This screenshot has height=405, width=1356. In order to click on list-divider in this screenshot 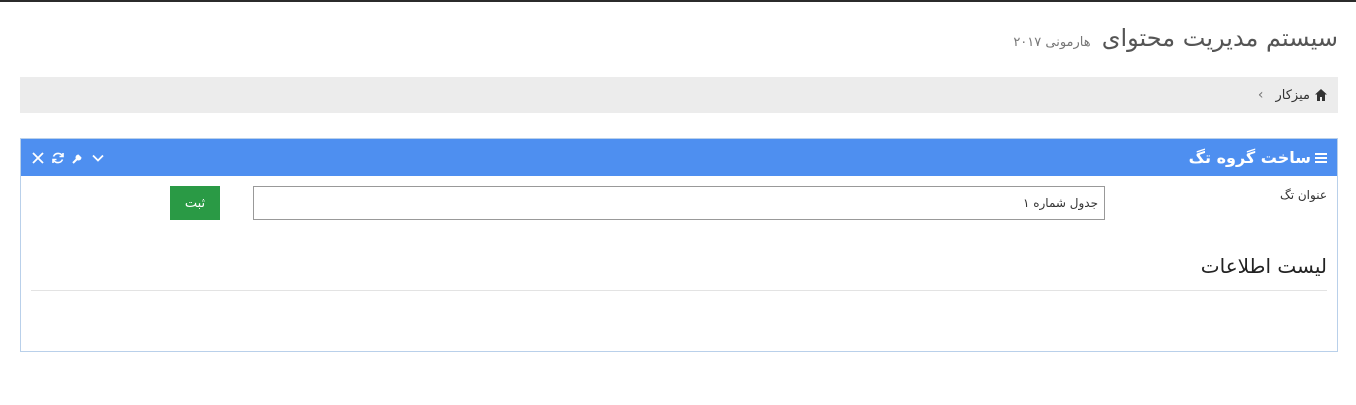, I will do `click(679, 290)`.